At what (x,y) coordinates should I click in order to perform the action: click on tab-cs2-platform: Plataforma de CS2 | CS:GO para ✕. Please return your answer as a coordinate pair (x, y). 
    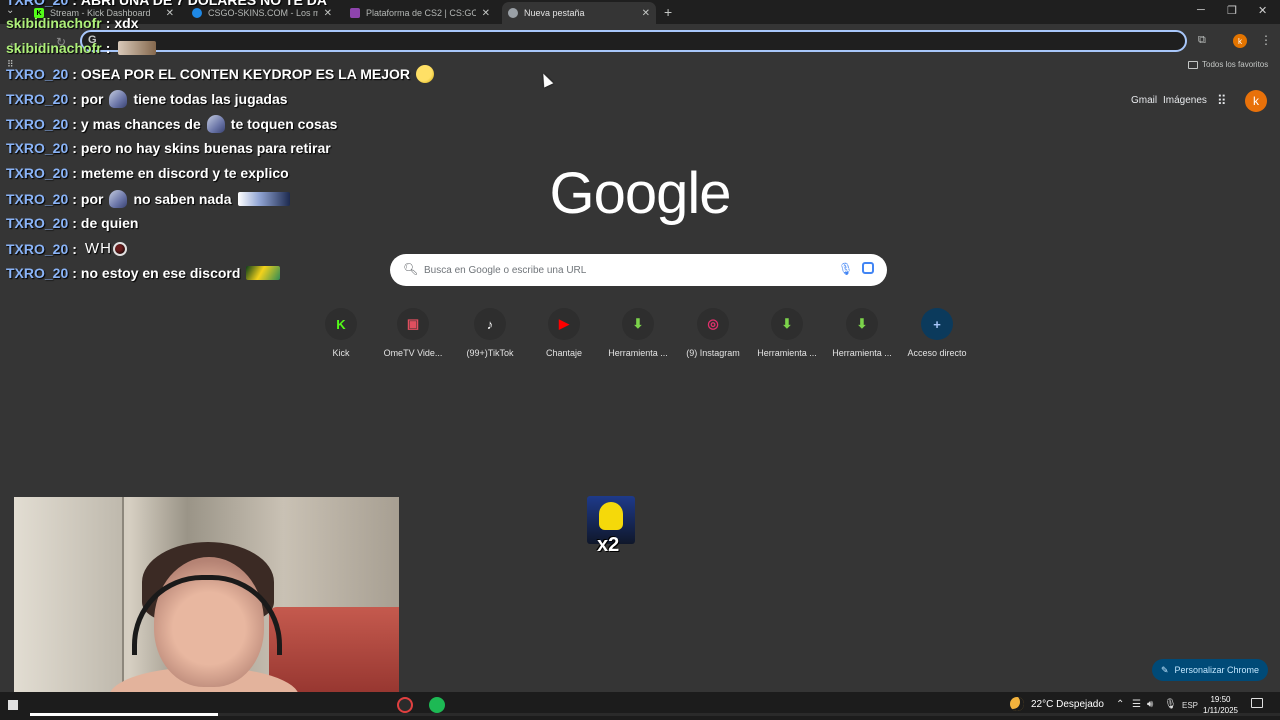
    Looking at the image, I should click on (420, 13).